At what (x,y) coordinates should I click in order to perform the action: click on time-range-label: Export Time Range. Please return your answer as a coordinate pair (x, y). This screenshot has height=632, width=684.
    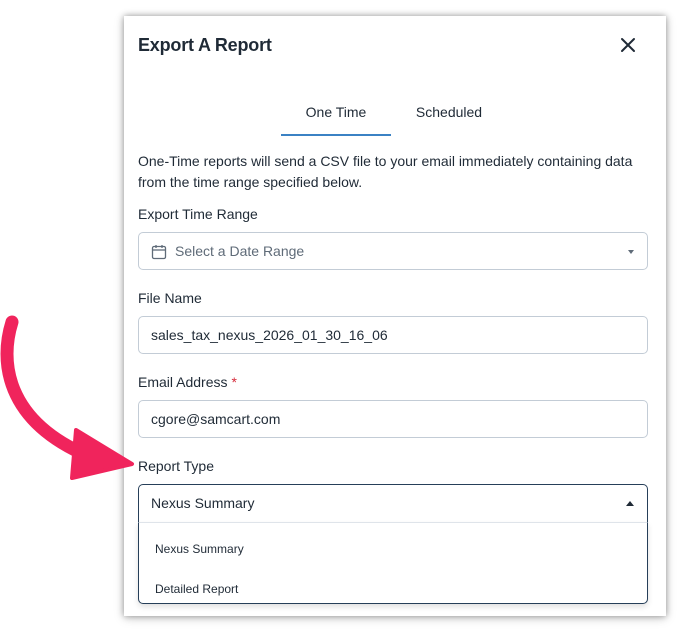
    Looking at the image, I should click on (198, 214).